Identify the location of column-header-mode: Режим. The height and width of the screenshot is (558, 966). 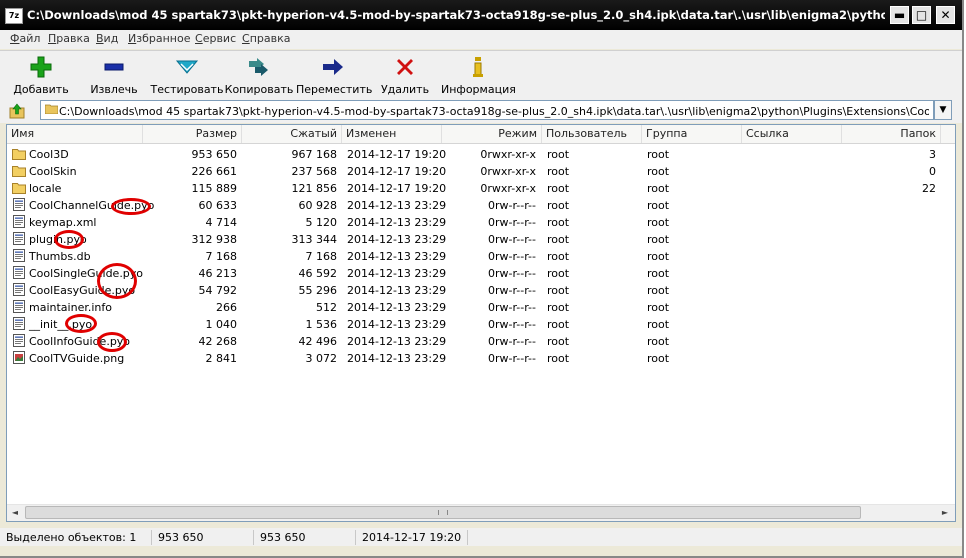
(492, 134).